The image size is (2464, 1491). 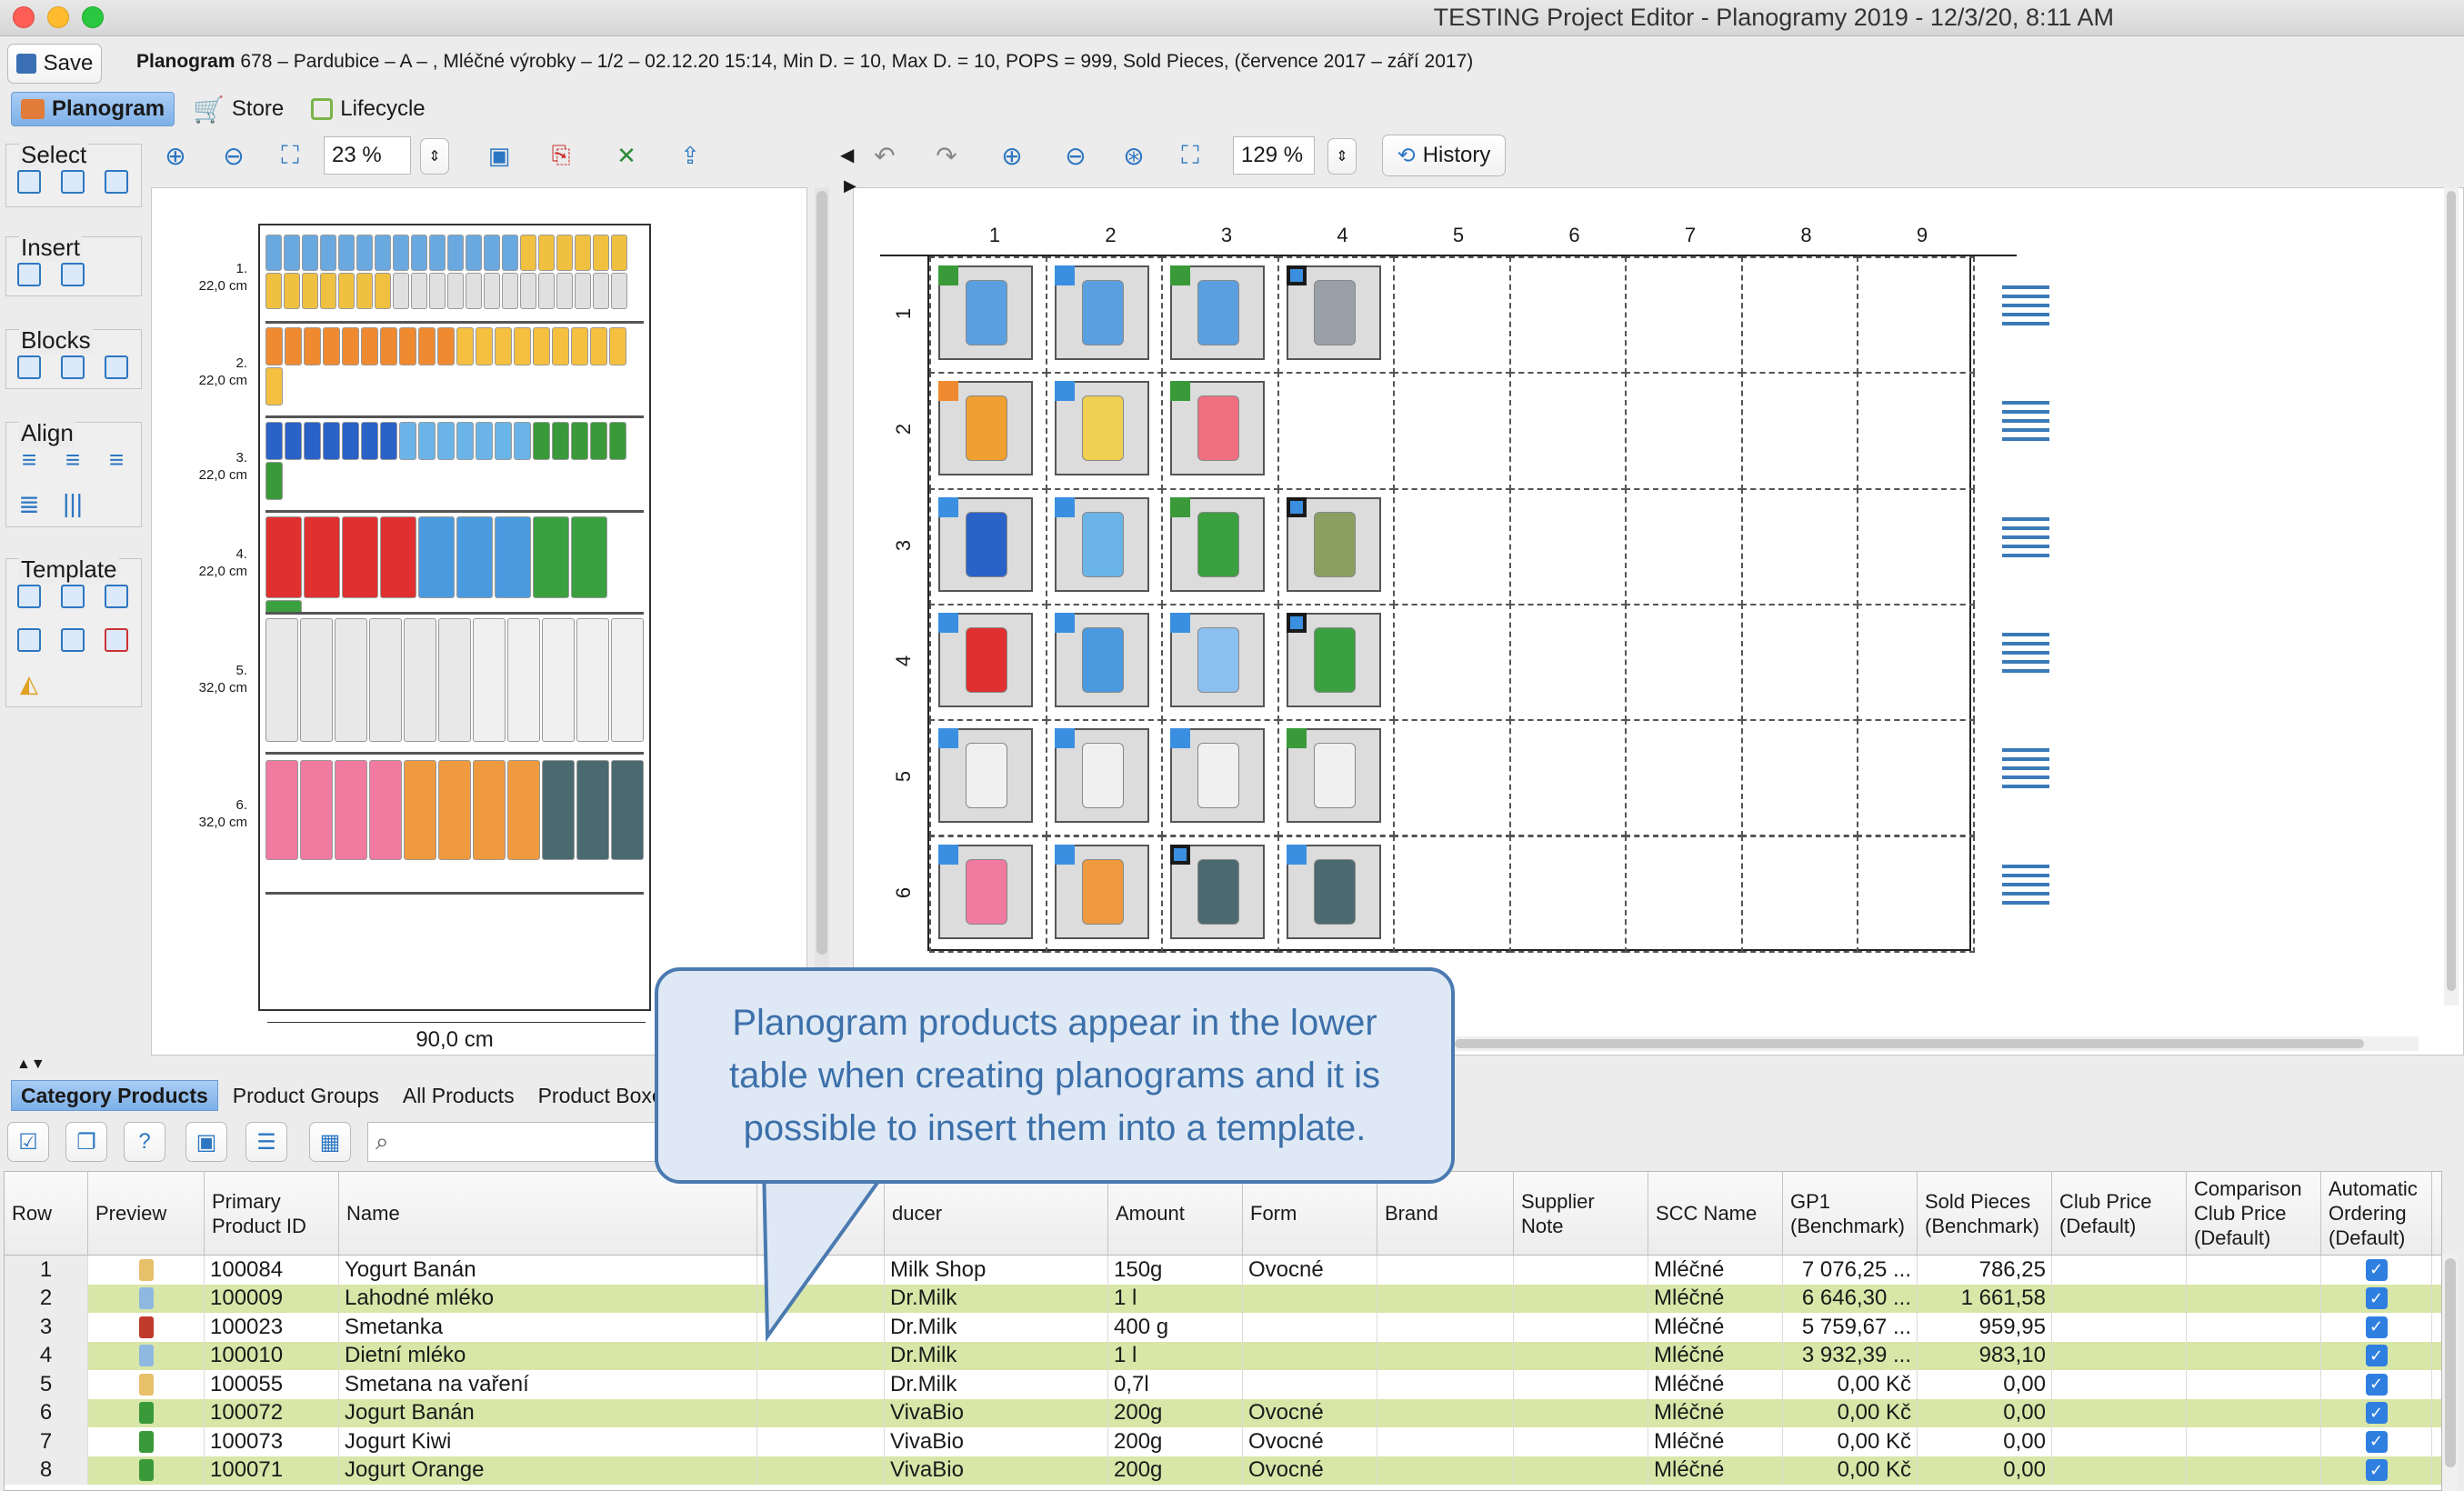 I want to click on zoom-out-right-button: ⊖, so click(x=1075, y=155).